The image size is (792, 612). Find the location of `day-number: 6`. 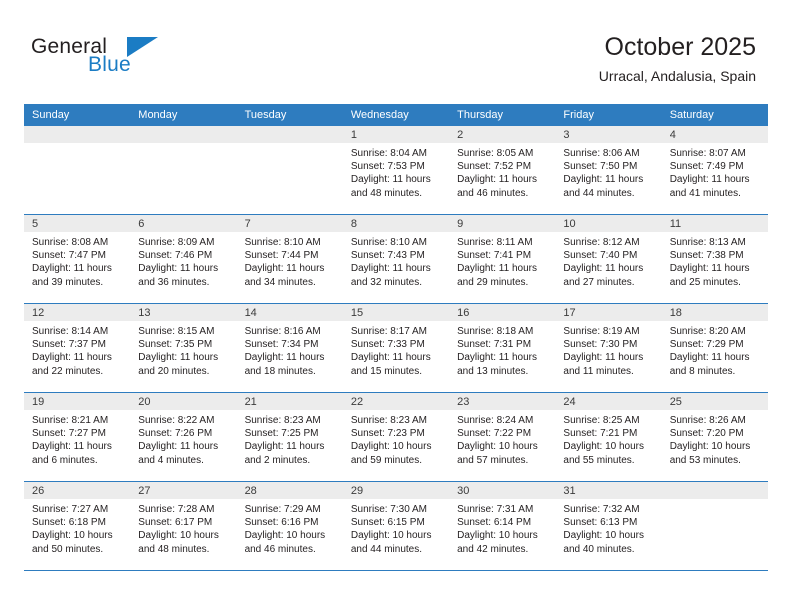

day-number: 6 is located at coordinates (183, 223).